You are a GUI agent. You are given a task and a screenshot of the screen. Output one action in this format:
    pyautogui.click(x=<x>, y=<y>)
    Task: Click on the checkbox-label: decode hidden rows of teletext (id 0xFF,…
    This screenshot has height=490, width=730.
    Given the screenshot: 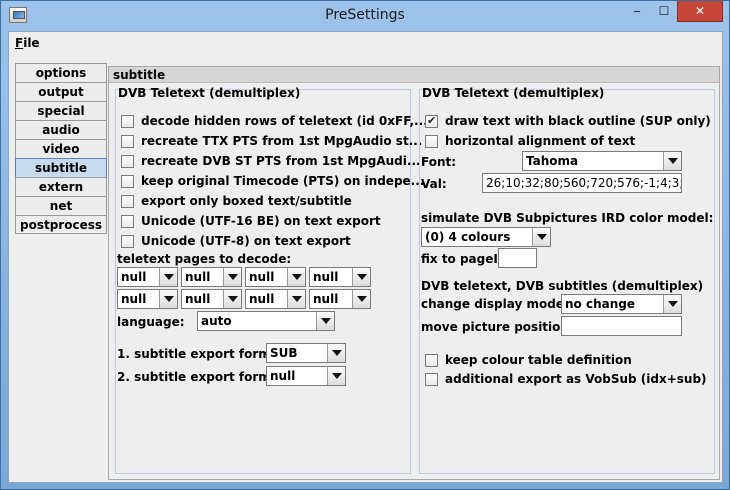 What is the action you would take?
    pyautogui.click(x=284, y=121)
    